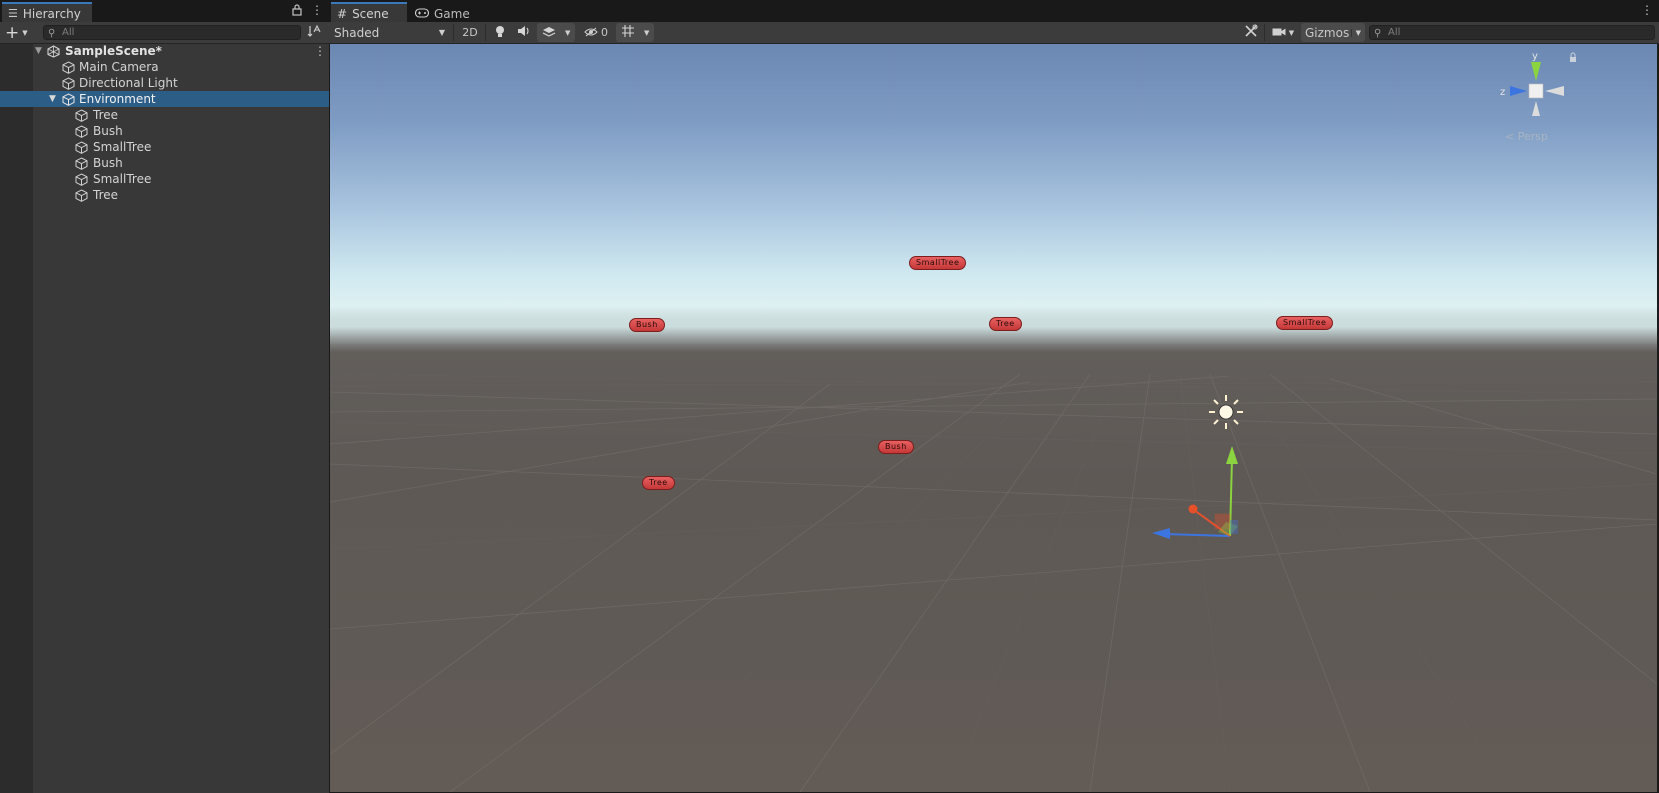  Describe the element at coordinates (1279, 33) in the screenshot. I see `video-camera-icon` at that location.